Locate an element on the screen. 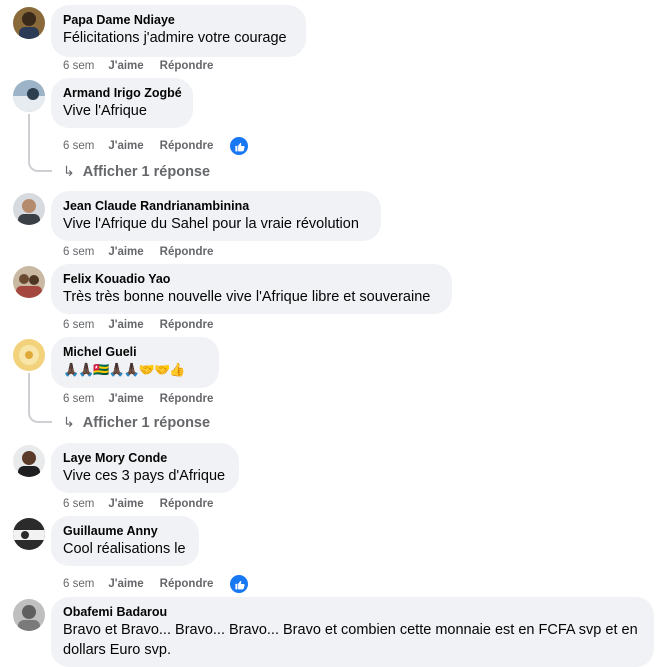 The image size is (669, 667). comment-text: Vive ces 3 pays d'Afrique is located at coordinates (144, 476).